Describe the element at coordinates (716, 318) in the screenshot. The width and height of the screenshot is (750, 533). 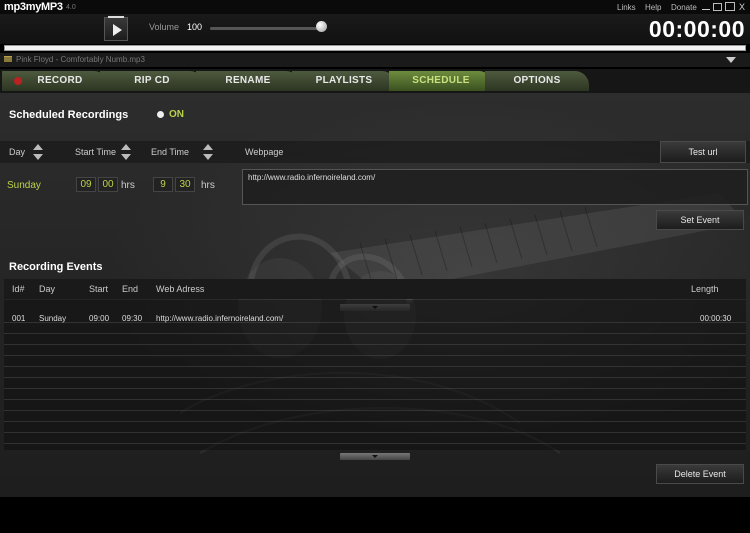
I see `event-length: 00:00:30` at that location.